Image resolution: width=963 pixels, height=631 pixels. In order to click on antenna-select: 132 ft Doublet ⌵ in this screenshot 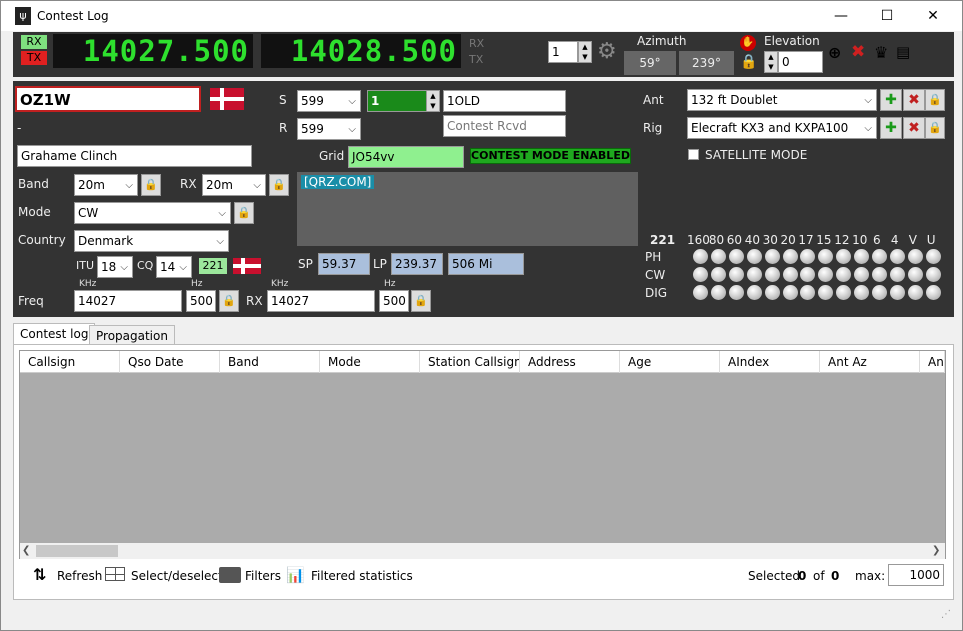, I will do `click(782, 100)`.